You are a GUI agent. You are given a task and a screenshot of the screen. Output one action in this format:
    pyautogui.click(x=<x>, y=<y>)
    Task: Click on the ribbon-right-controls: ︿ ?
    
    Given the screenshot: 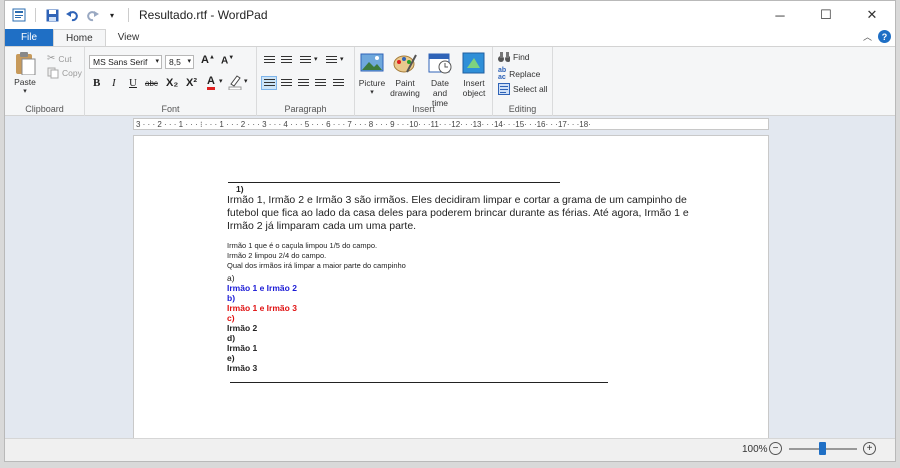 What is the action you would take?
    pyautogui.click(x=877, y=36)
    